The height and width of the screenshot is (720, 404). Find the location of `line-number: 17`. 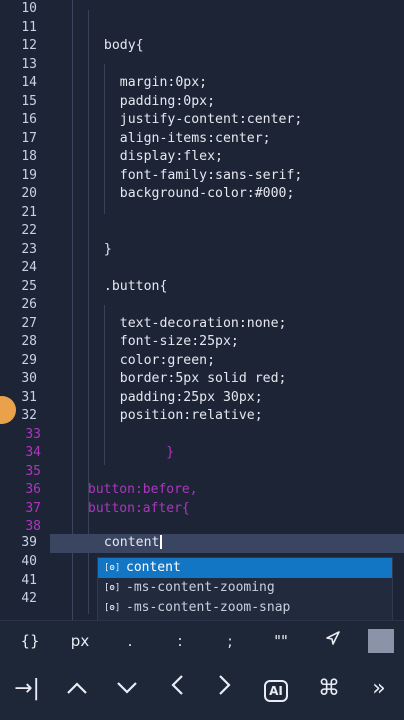

line-number: 17 is located at coordinates (29, 138).